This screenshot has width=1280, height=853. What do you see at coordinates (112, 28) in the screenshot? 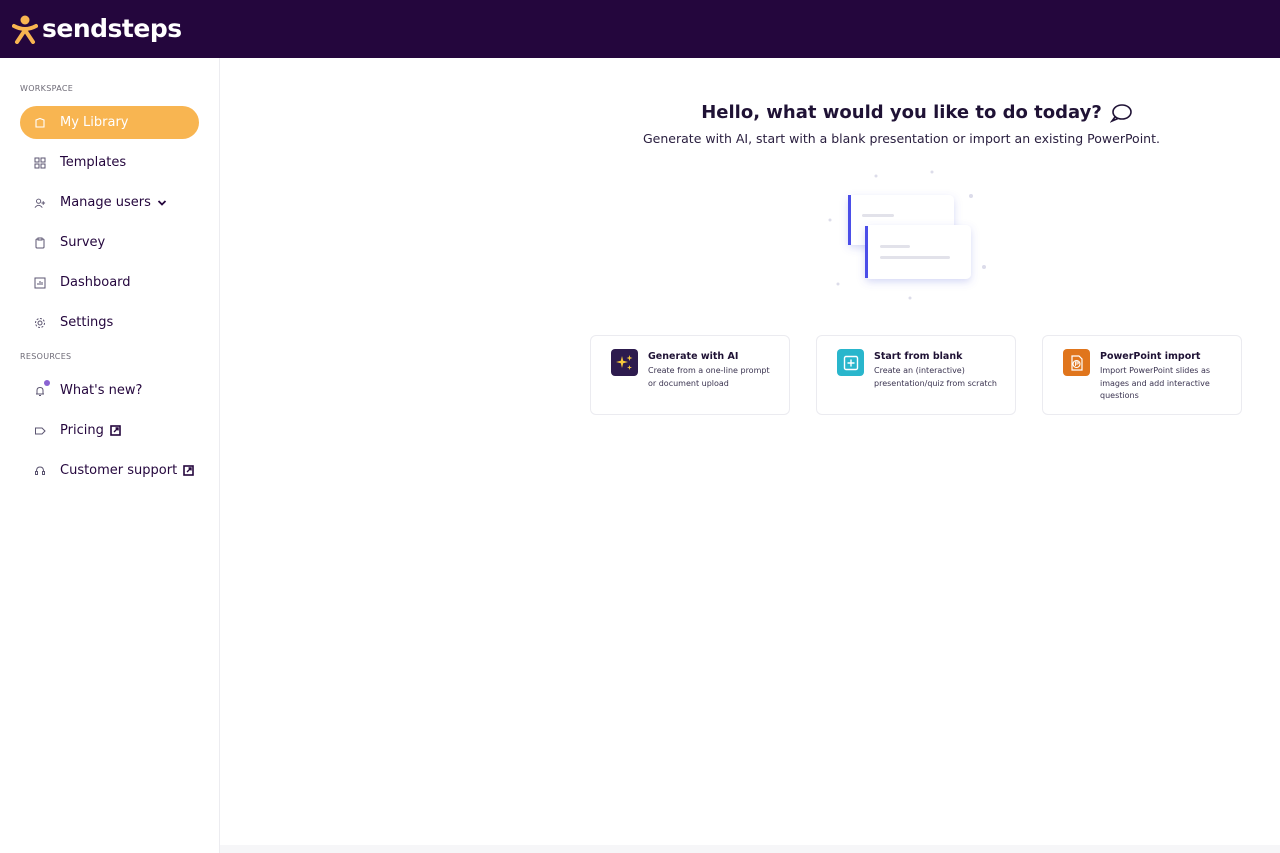
I see `brand-name: sendsteps` at bounding box center [112, 28].